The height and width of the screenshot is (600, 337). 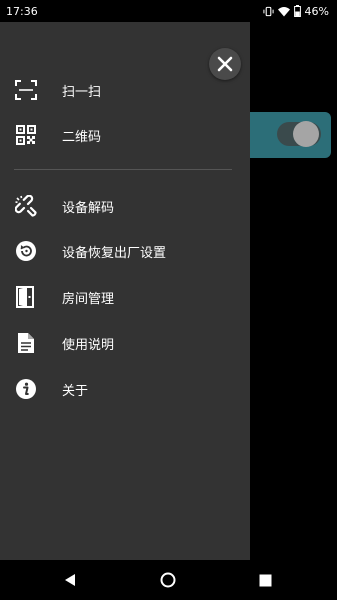 What do you see at coordinates (88, 208) in the screenshot?
I see `menu-item-label: 设备解码` at bounding box center [88, 208].